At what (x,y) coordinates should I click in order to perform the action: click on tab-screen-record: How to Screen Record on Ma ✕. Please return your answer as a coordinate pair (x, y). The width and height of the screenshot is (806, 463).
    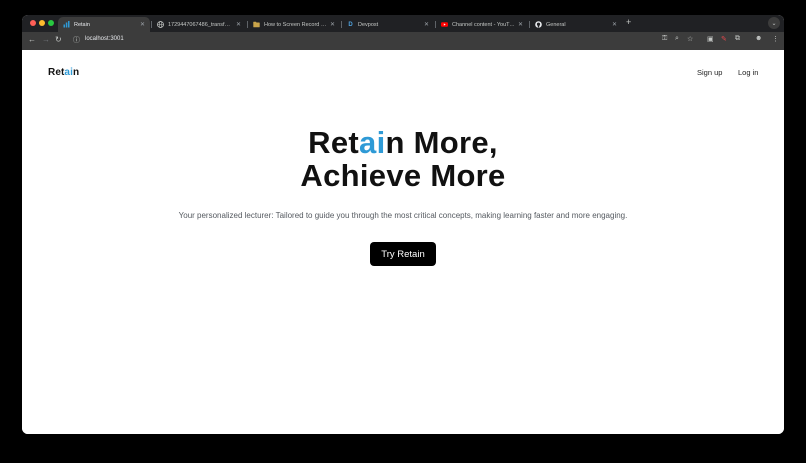
    Looking at the image, I should click on (294, 24).